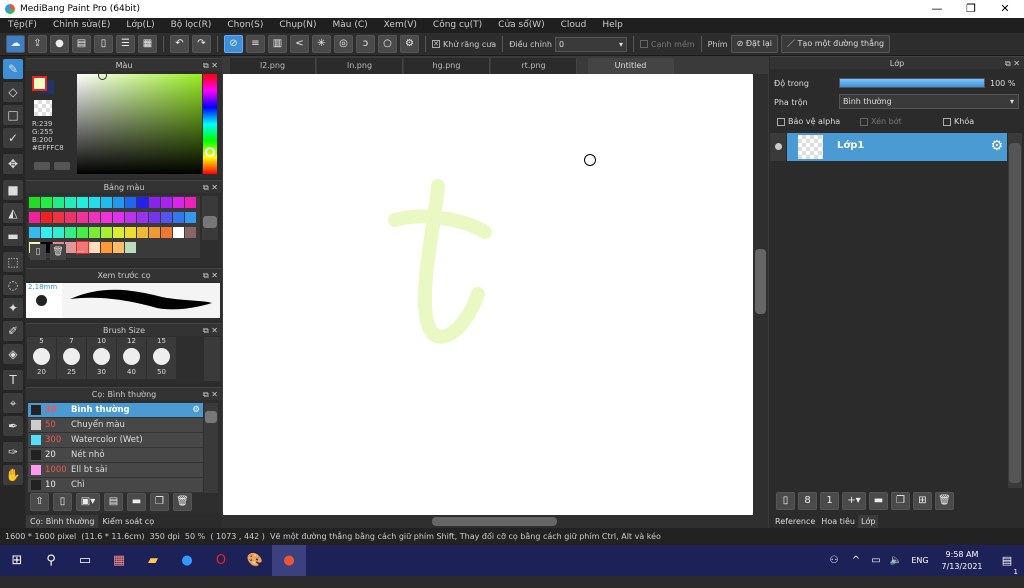  Describe the element at coordinates (13, 213) in the screenshot. I see `bucket-tool-icon: ◭` at that location.